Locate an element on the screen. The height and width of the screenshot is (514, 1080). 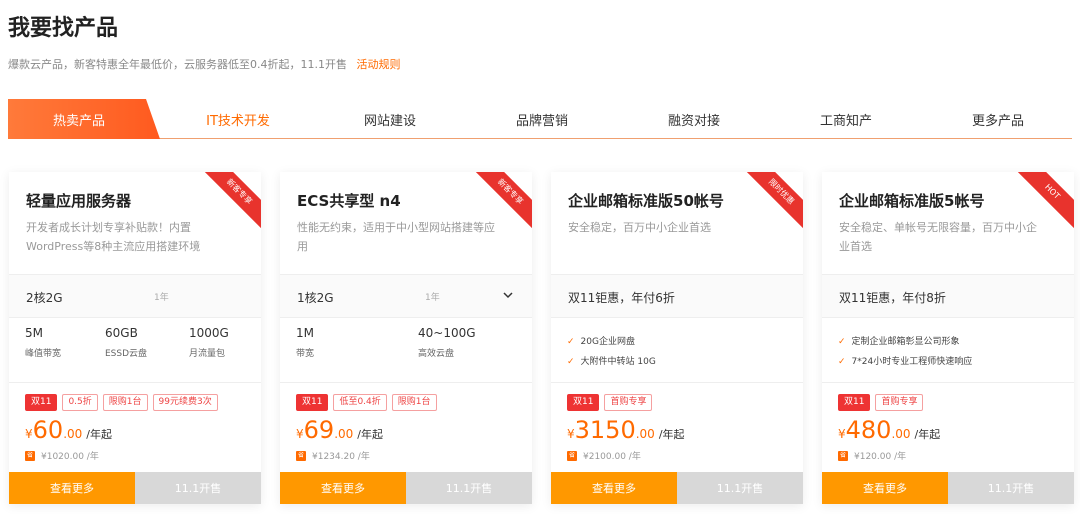
feature-item: ✓ 7*24小时专业工程师快速响应 is located at coordinates (905, 360).